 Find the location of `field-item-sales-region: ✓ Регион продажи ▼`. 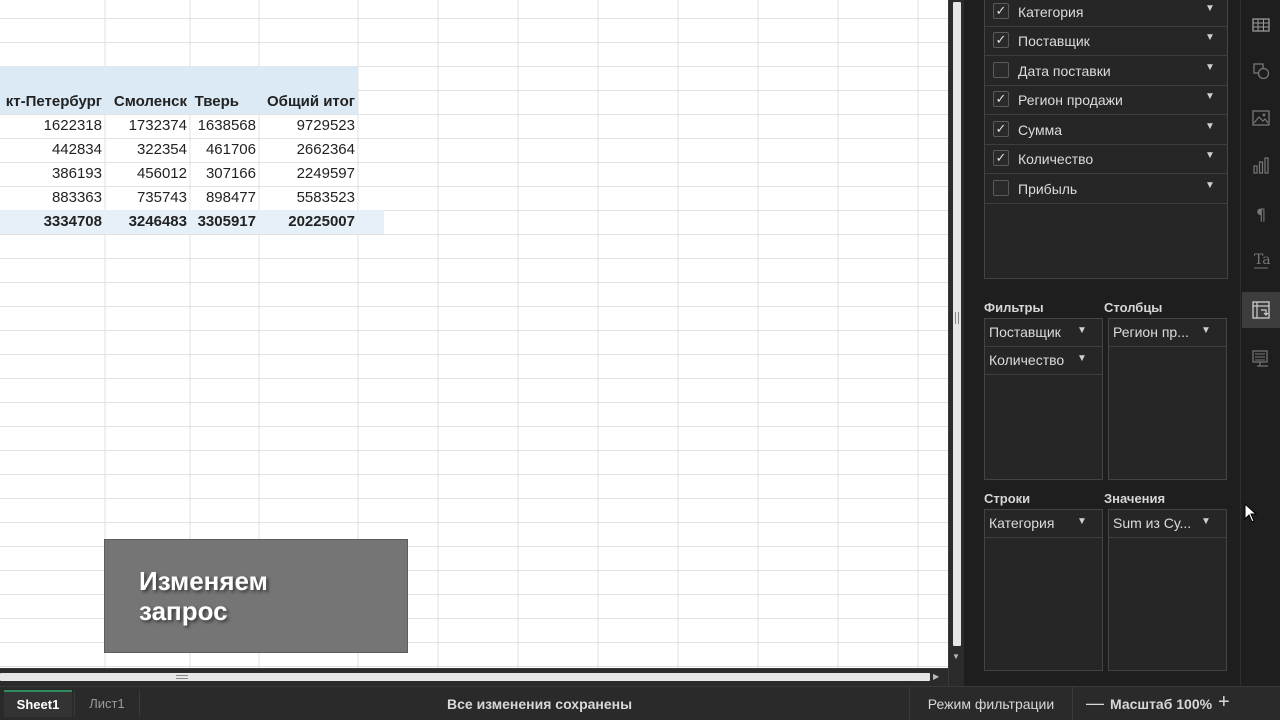

field-item-sales-region: ✓ Регион продажи ▼ is located at coordinates (1106, 100).